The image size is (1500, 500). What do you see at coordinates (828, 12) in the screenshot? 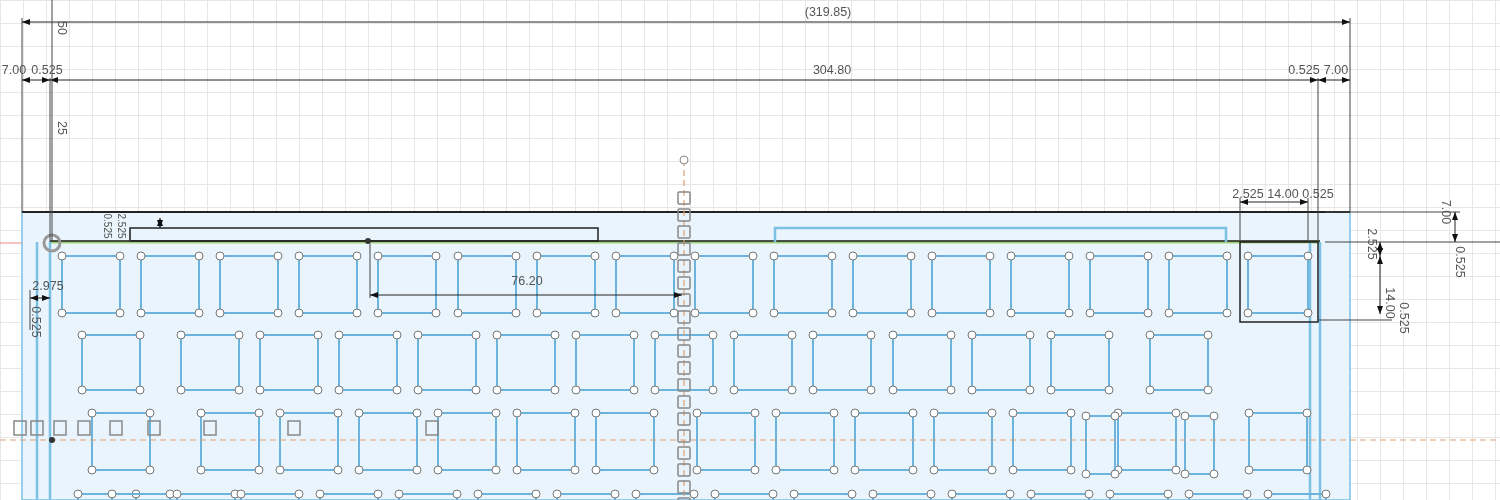
I see `dimension-label: (319.85)` at bounding box center [828, 12].